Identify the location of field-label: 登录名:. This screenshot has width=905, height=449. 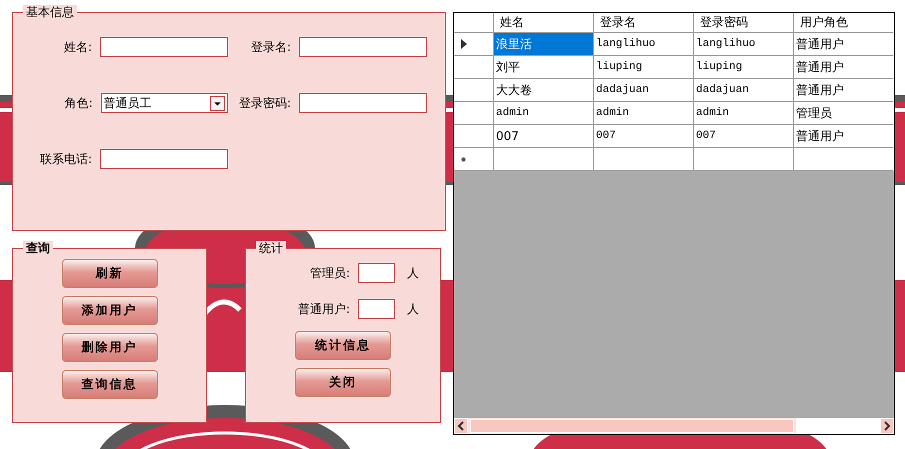
(271, 47).